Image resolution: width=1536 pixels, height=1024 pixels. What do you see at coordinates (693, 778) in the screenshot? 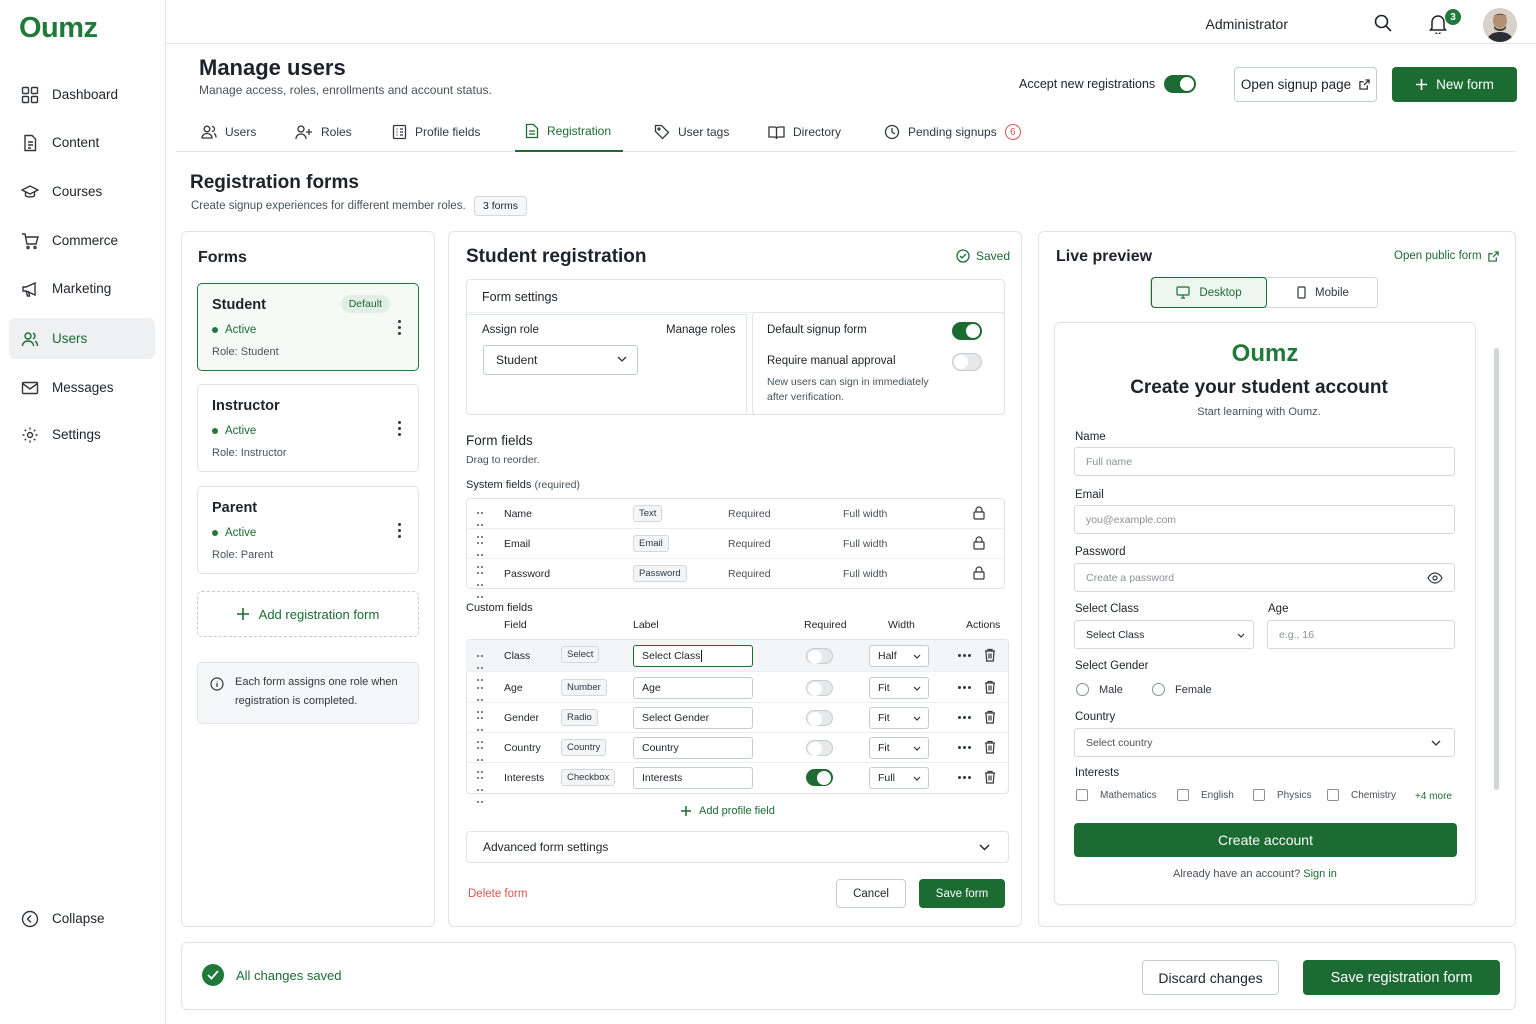
I see `field-label-input: Interests` at bounding box center [693, 778].